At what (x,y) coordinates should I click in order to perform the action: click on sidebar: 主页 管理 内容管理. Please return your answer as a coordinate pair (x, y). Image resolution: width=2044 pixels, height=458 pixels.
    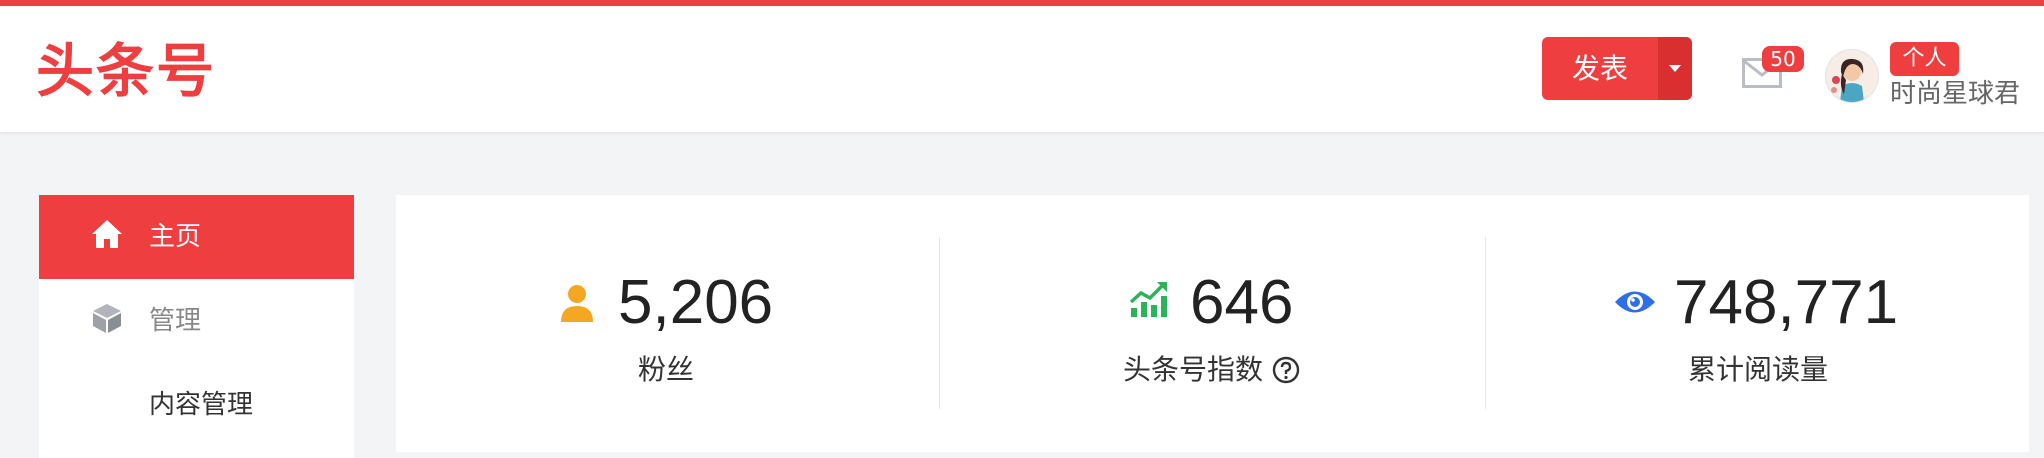
    Looking at the image, I should click on (196, 326).